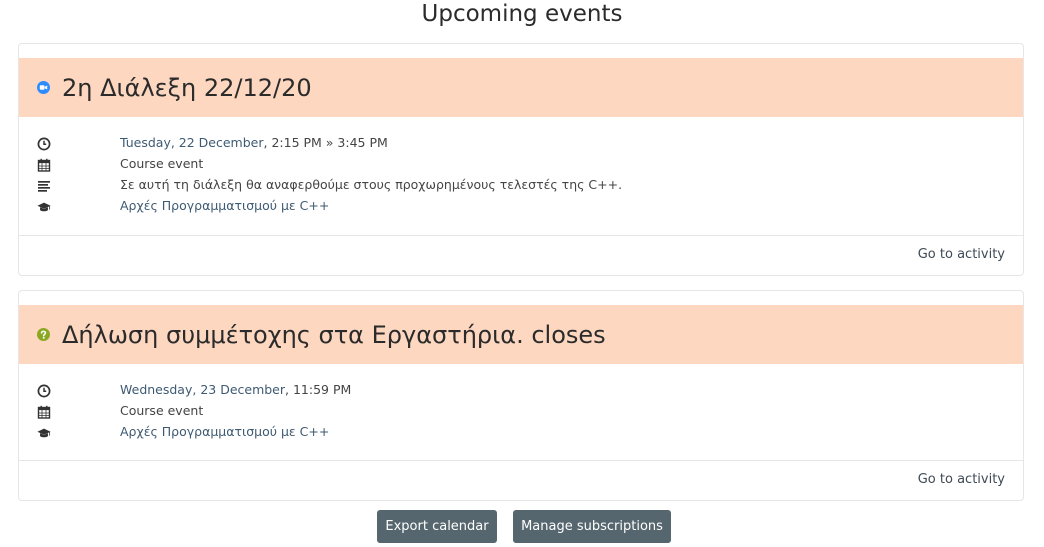  I want to click on event-header: Δήλωση συμμέτοχης στα Εργαστήρια. closes, so click(521, 334).